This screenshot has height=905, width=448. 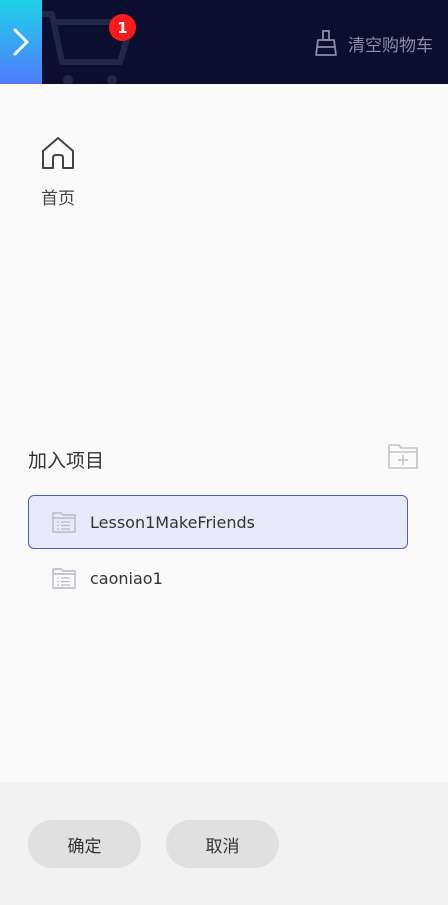 What do you see at coordinates (390, 45) in the screenshot?
I see `clear-cart-label: 清空购物车` at bounding box center [390, 45].